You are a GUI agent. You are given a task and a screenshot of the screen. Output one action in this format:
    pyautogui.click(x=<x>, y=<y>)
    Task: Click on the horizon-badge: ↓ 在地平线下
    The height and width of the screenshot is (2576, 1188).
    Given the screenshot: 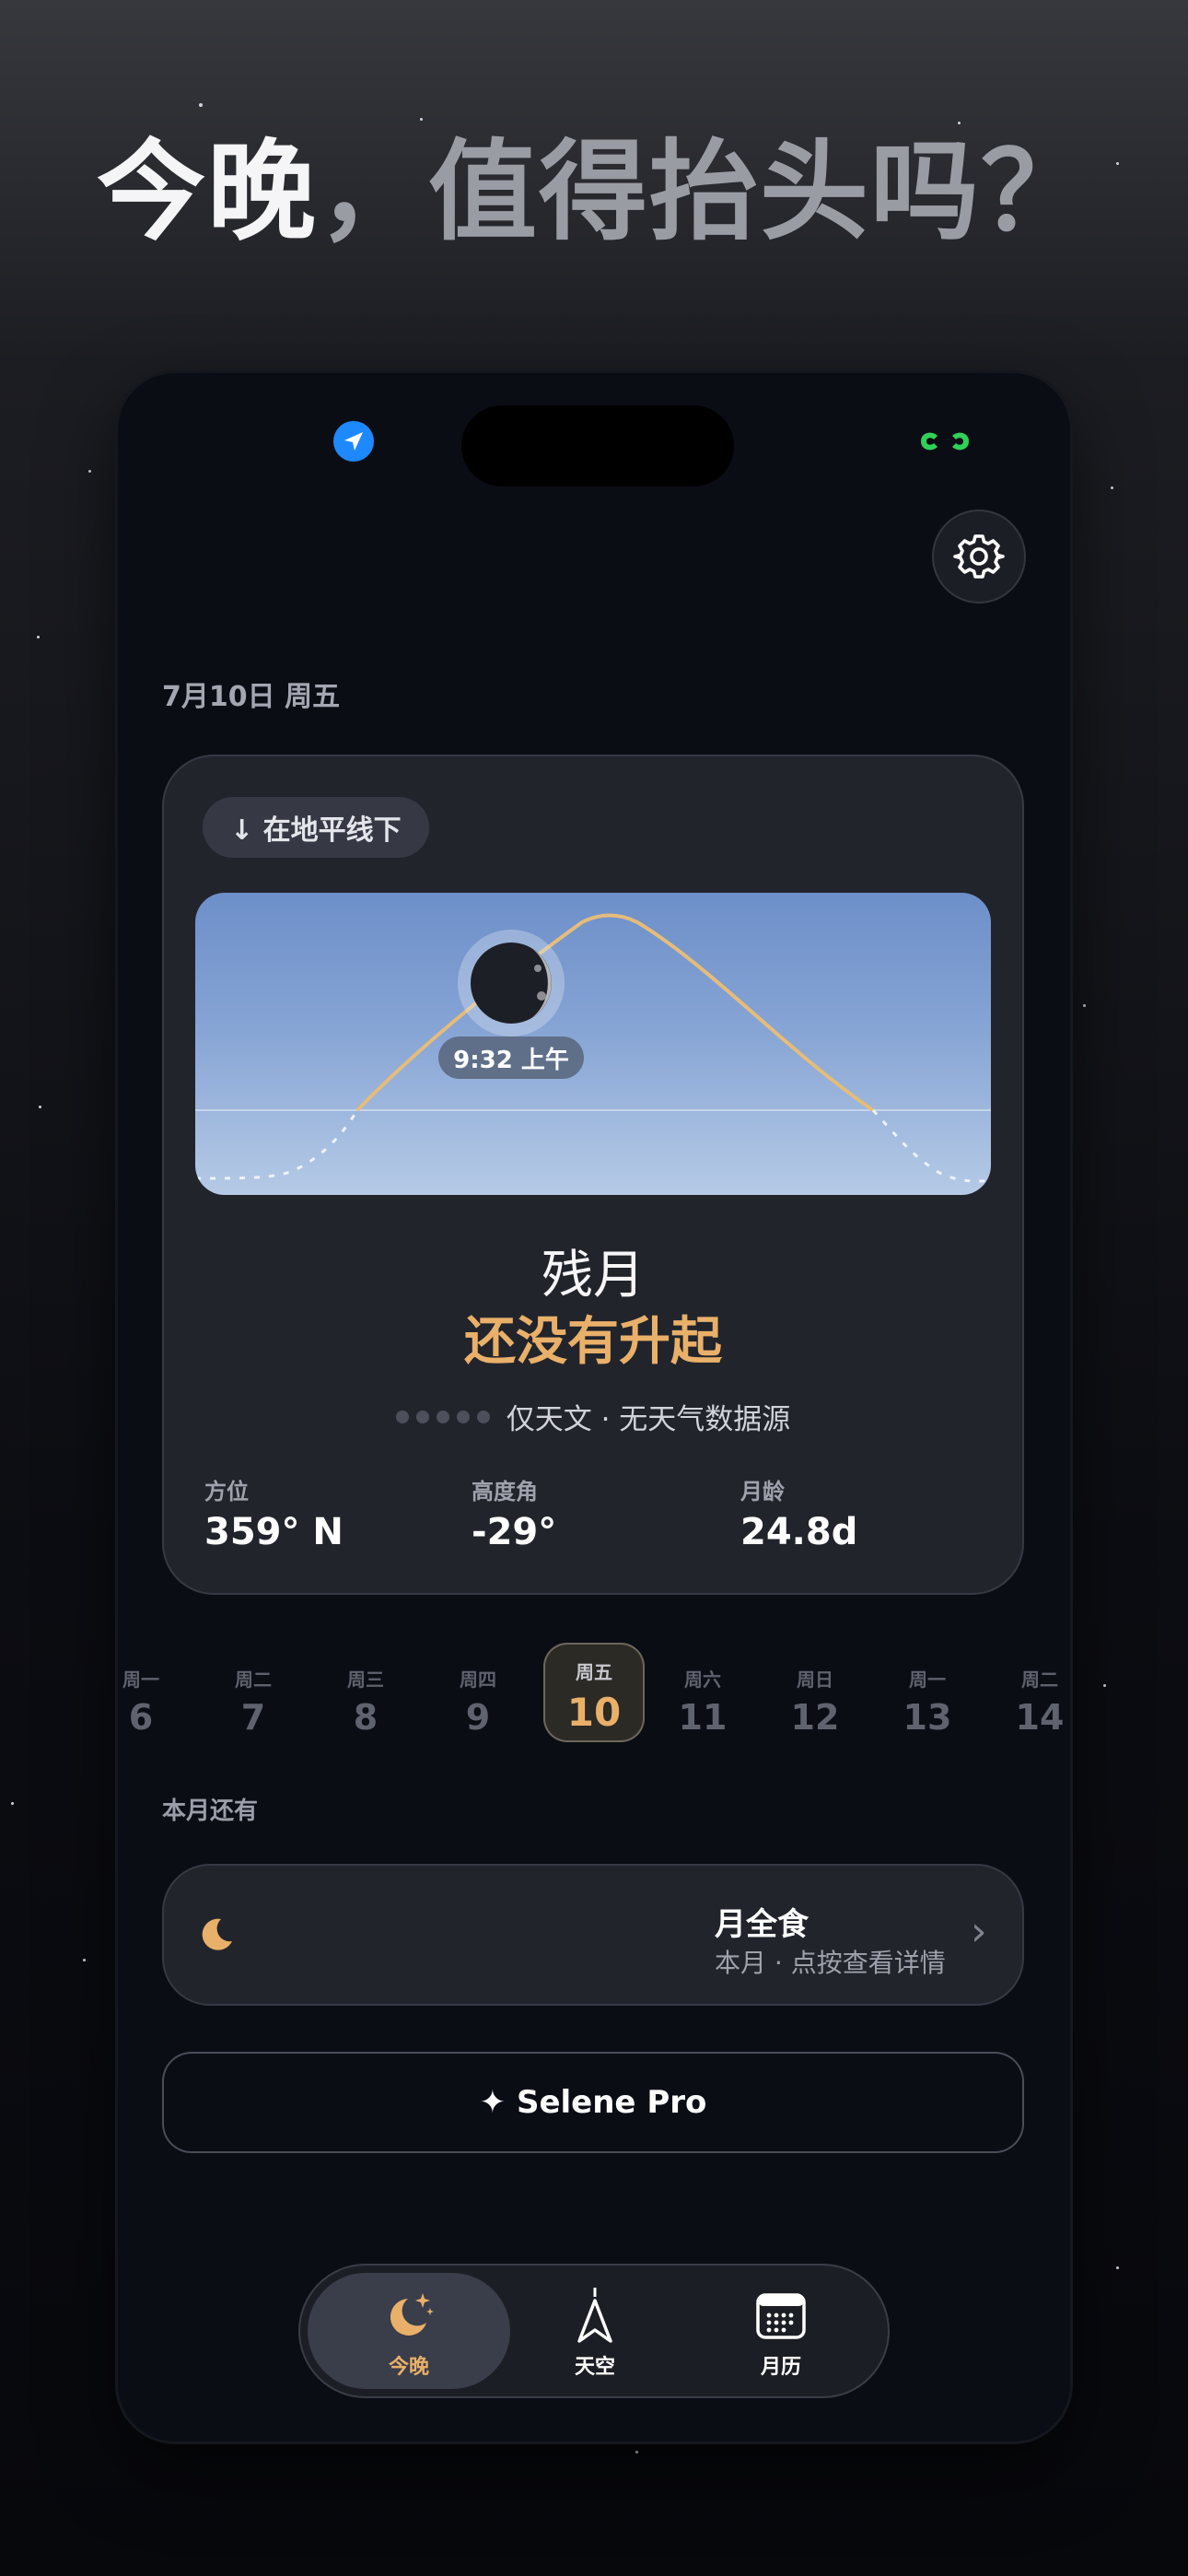 What is the action you would take?
    pyautogui.click(x=316, y=827)
    